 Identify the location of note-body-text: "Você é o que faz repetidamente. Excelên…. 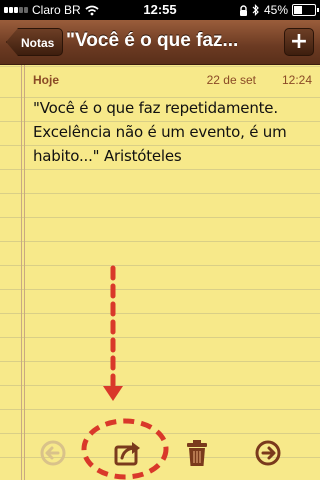
(173, 132).